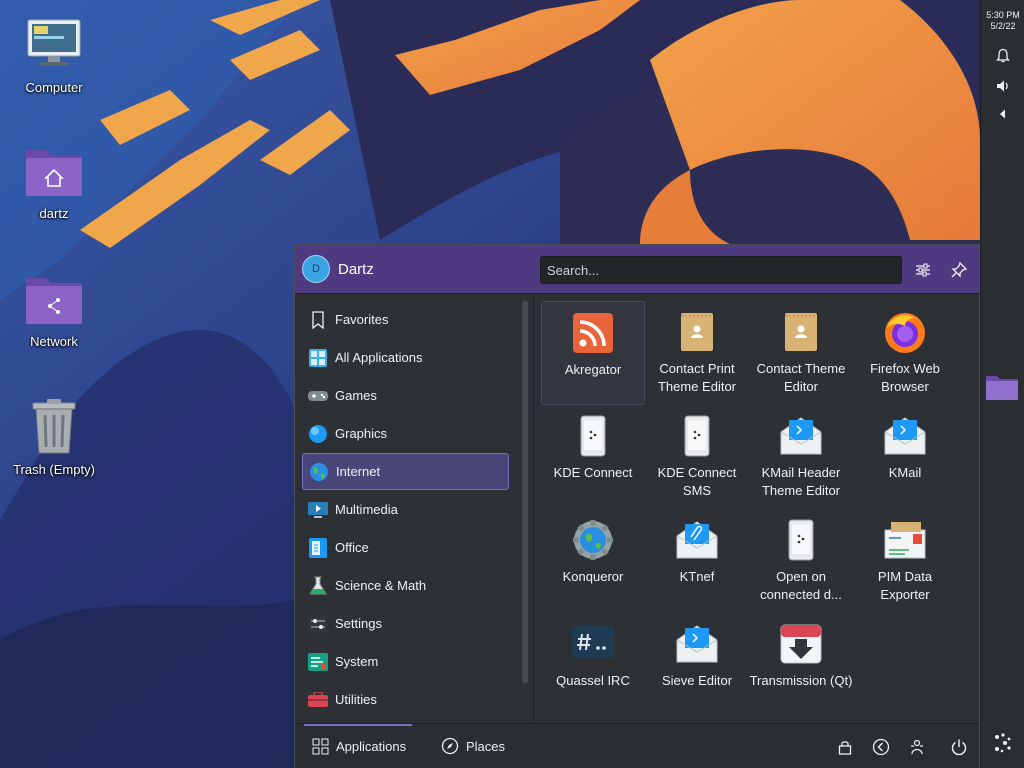 This screenshot has height=768, width=1024. I want to click on category-label: Office, so click(352, 547).